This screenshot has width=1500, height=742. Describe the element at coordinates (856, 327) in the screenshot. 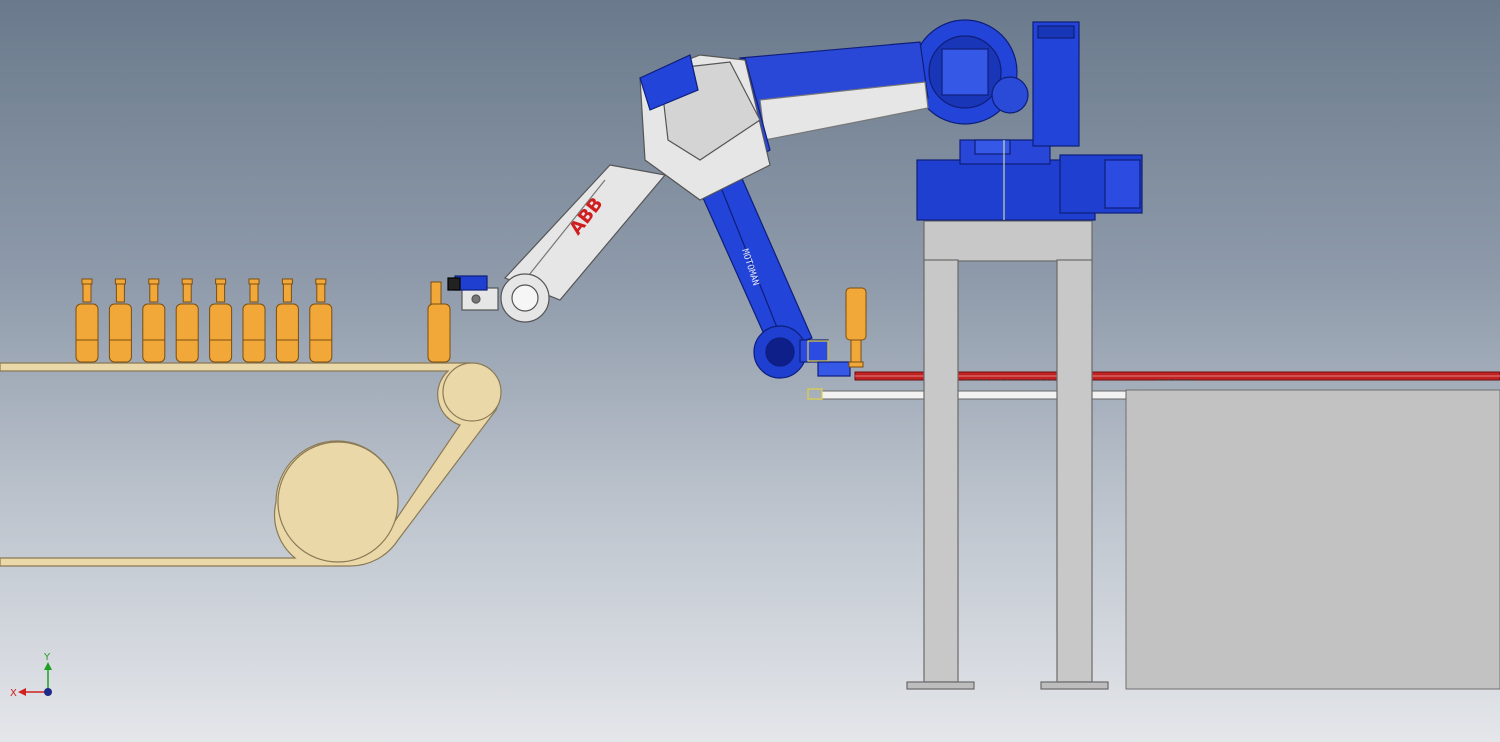

I see `held-bottle-right` at that location.